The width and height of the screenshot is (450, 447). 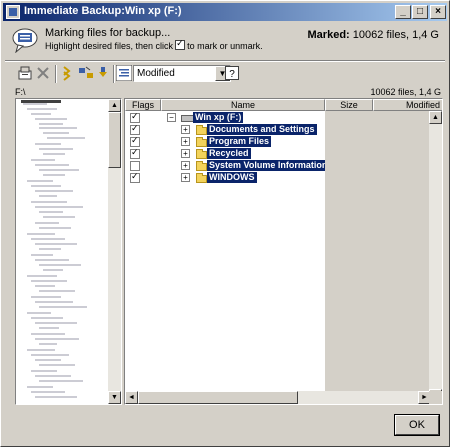 I want to click on sort-field-select: Modified ▼, so click(x=182, y=73).